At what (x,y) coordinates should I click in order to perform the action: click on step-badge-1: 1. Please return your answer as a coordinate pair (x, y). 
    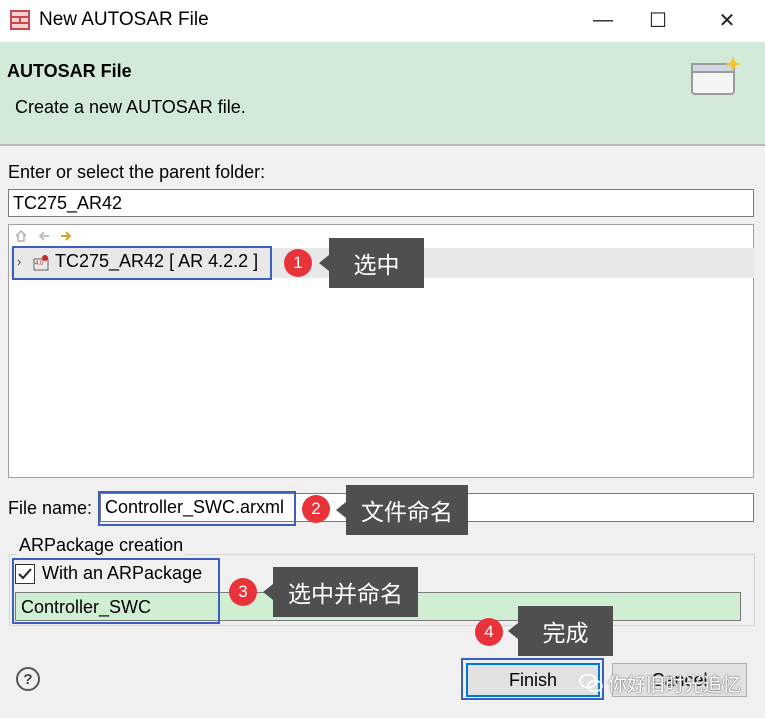
    Looking at the image, I should click on (298, 263).